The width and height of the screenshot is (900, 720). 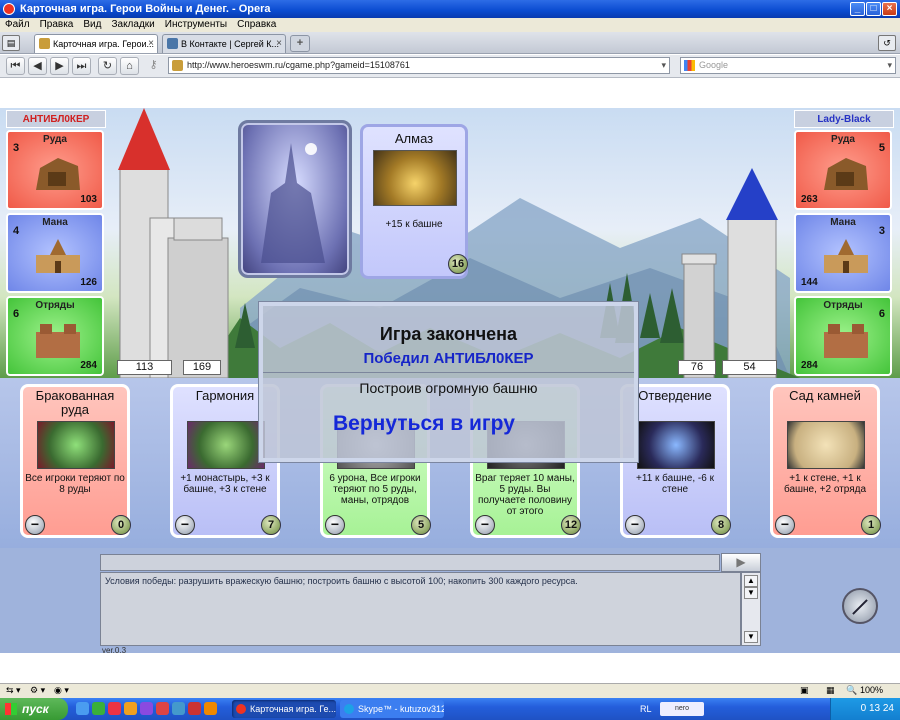 What do you see at coordinates (729, 273) in the screenshot?
I see `right-castle` at bounding box center [729, 273].